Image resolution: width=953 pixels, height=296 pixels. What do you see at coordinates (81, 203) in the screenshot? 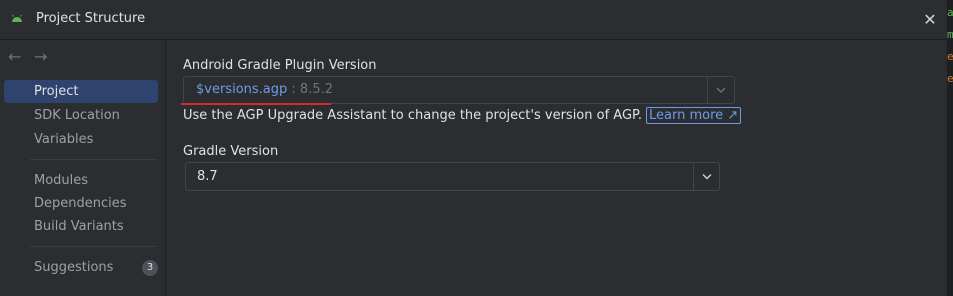
I see `sidebar-item-dependencies: Dependencies` at bounding box center [81, 203].